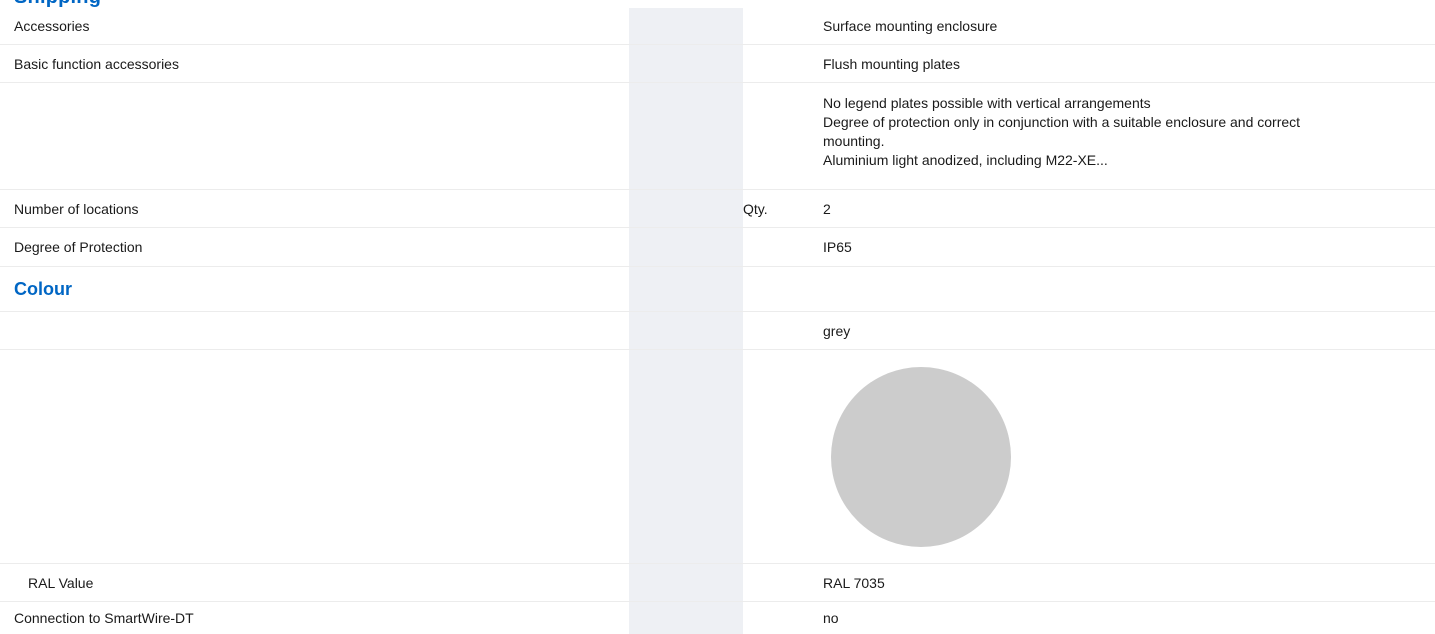 The image size is (1435, 634). What do you see at coordinates (891, 63) in the screenshot?
I see `value-basic-accessories: Flush mounting plates` at bounding box center [891, 63].